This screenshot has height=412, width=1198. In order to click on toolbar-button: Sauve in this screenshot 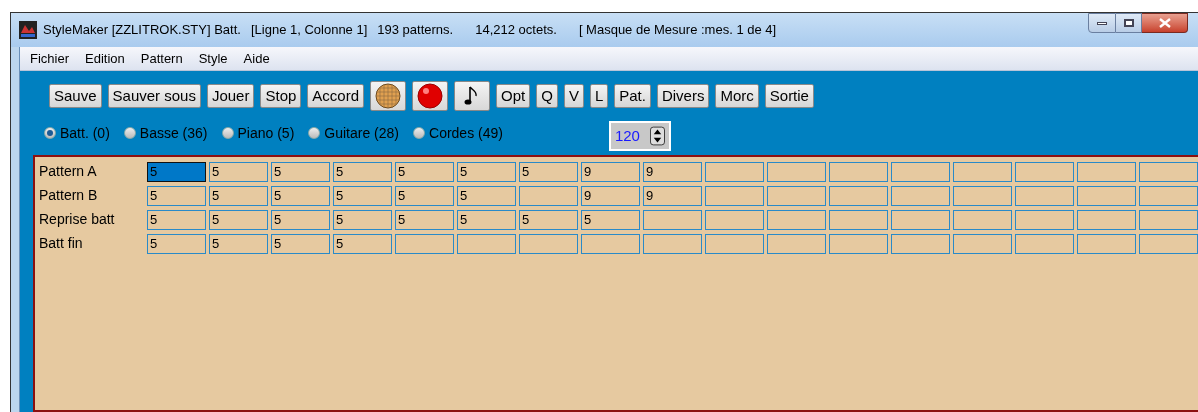, I will do `click(75, 96)`.